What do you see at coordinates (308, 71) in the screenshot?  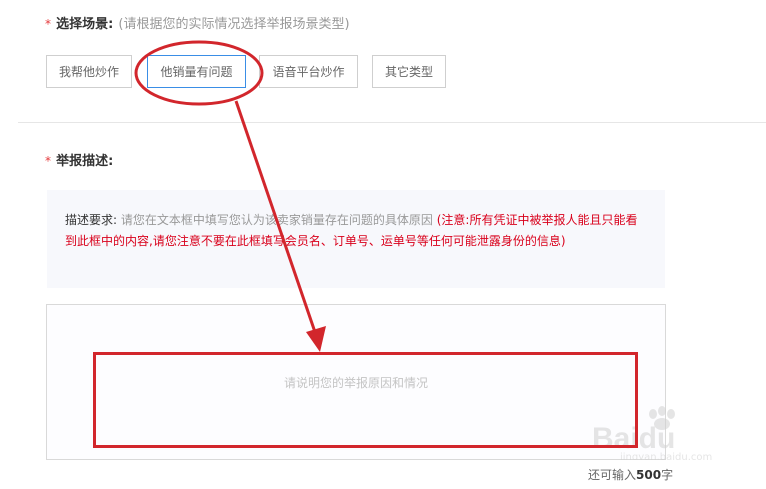 I see `scene-option-voice-platform-hype: 语音平台炒作` at bounding box center [308, 71].